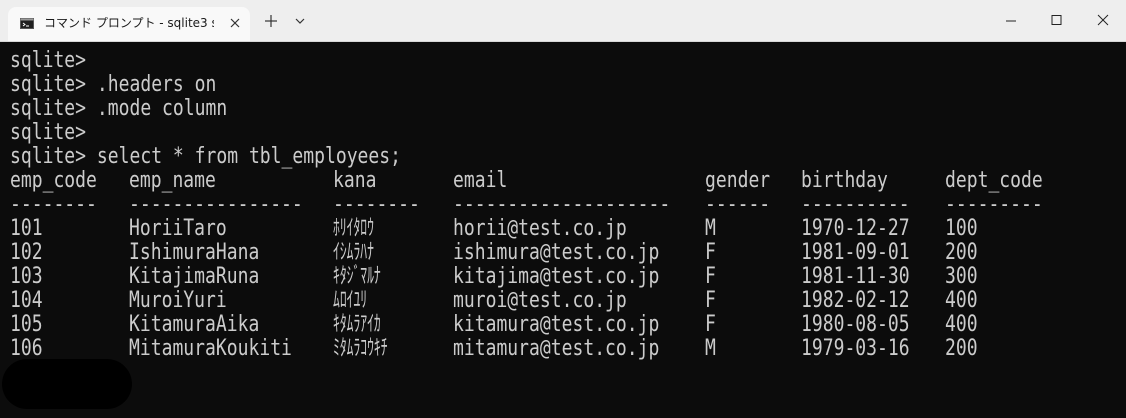  I want to click on emp-code-cell: 106, so click(26, 348).